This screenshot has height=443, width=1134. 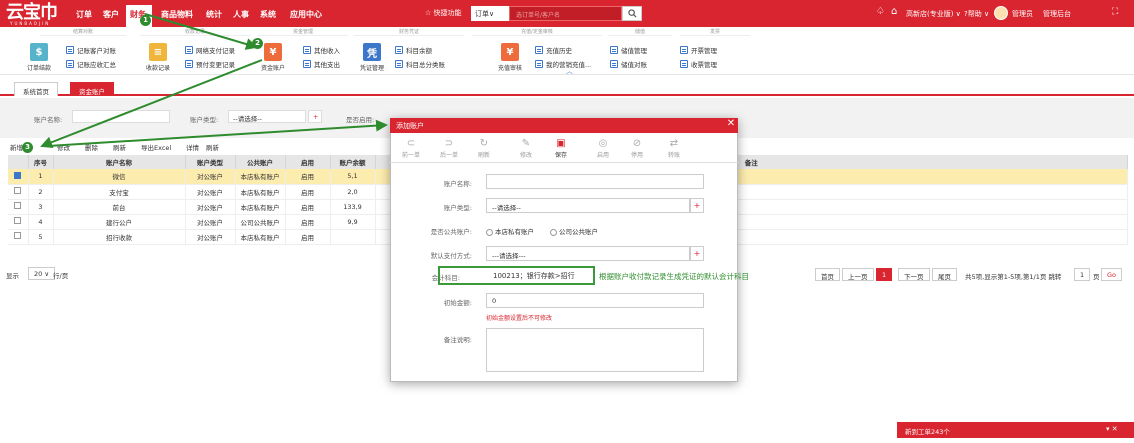 I want to click on annotation-arrows, so click(x=214, y=80).